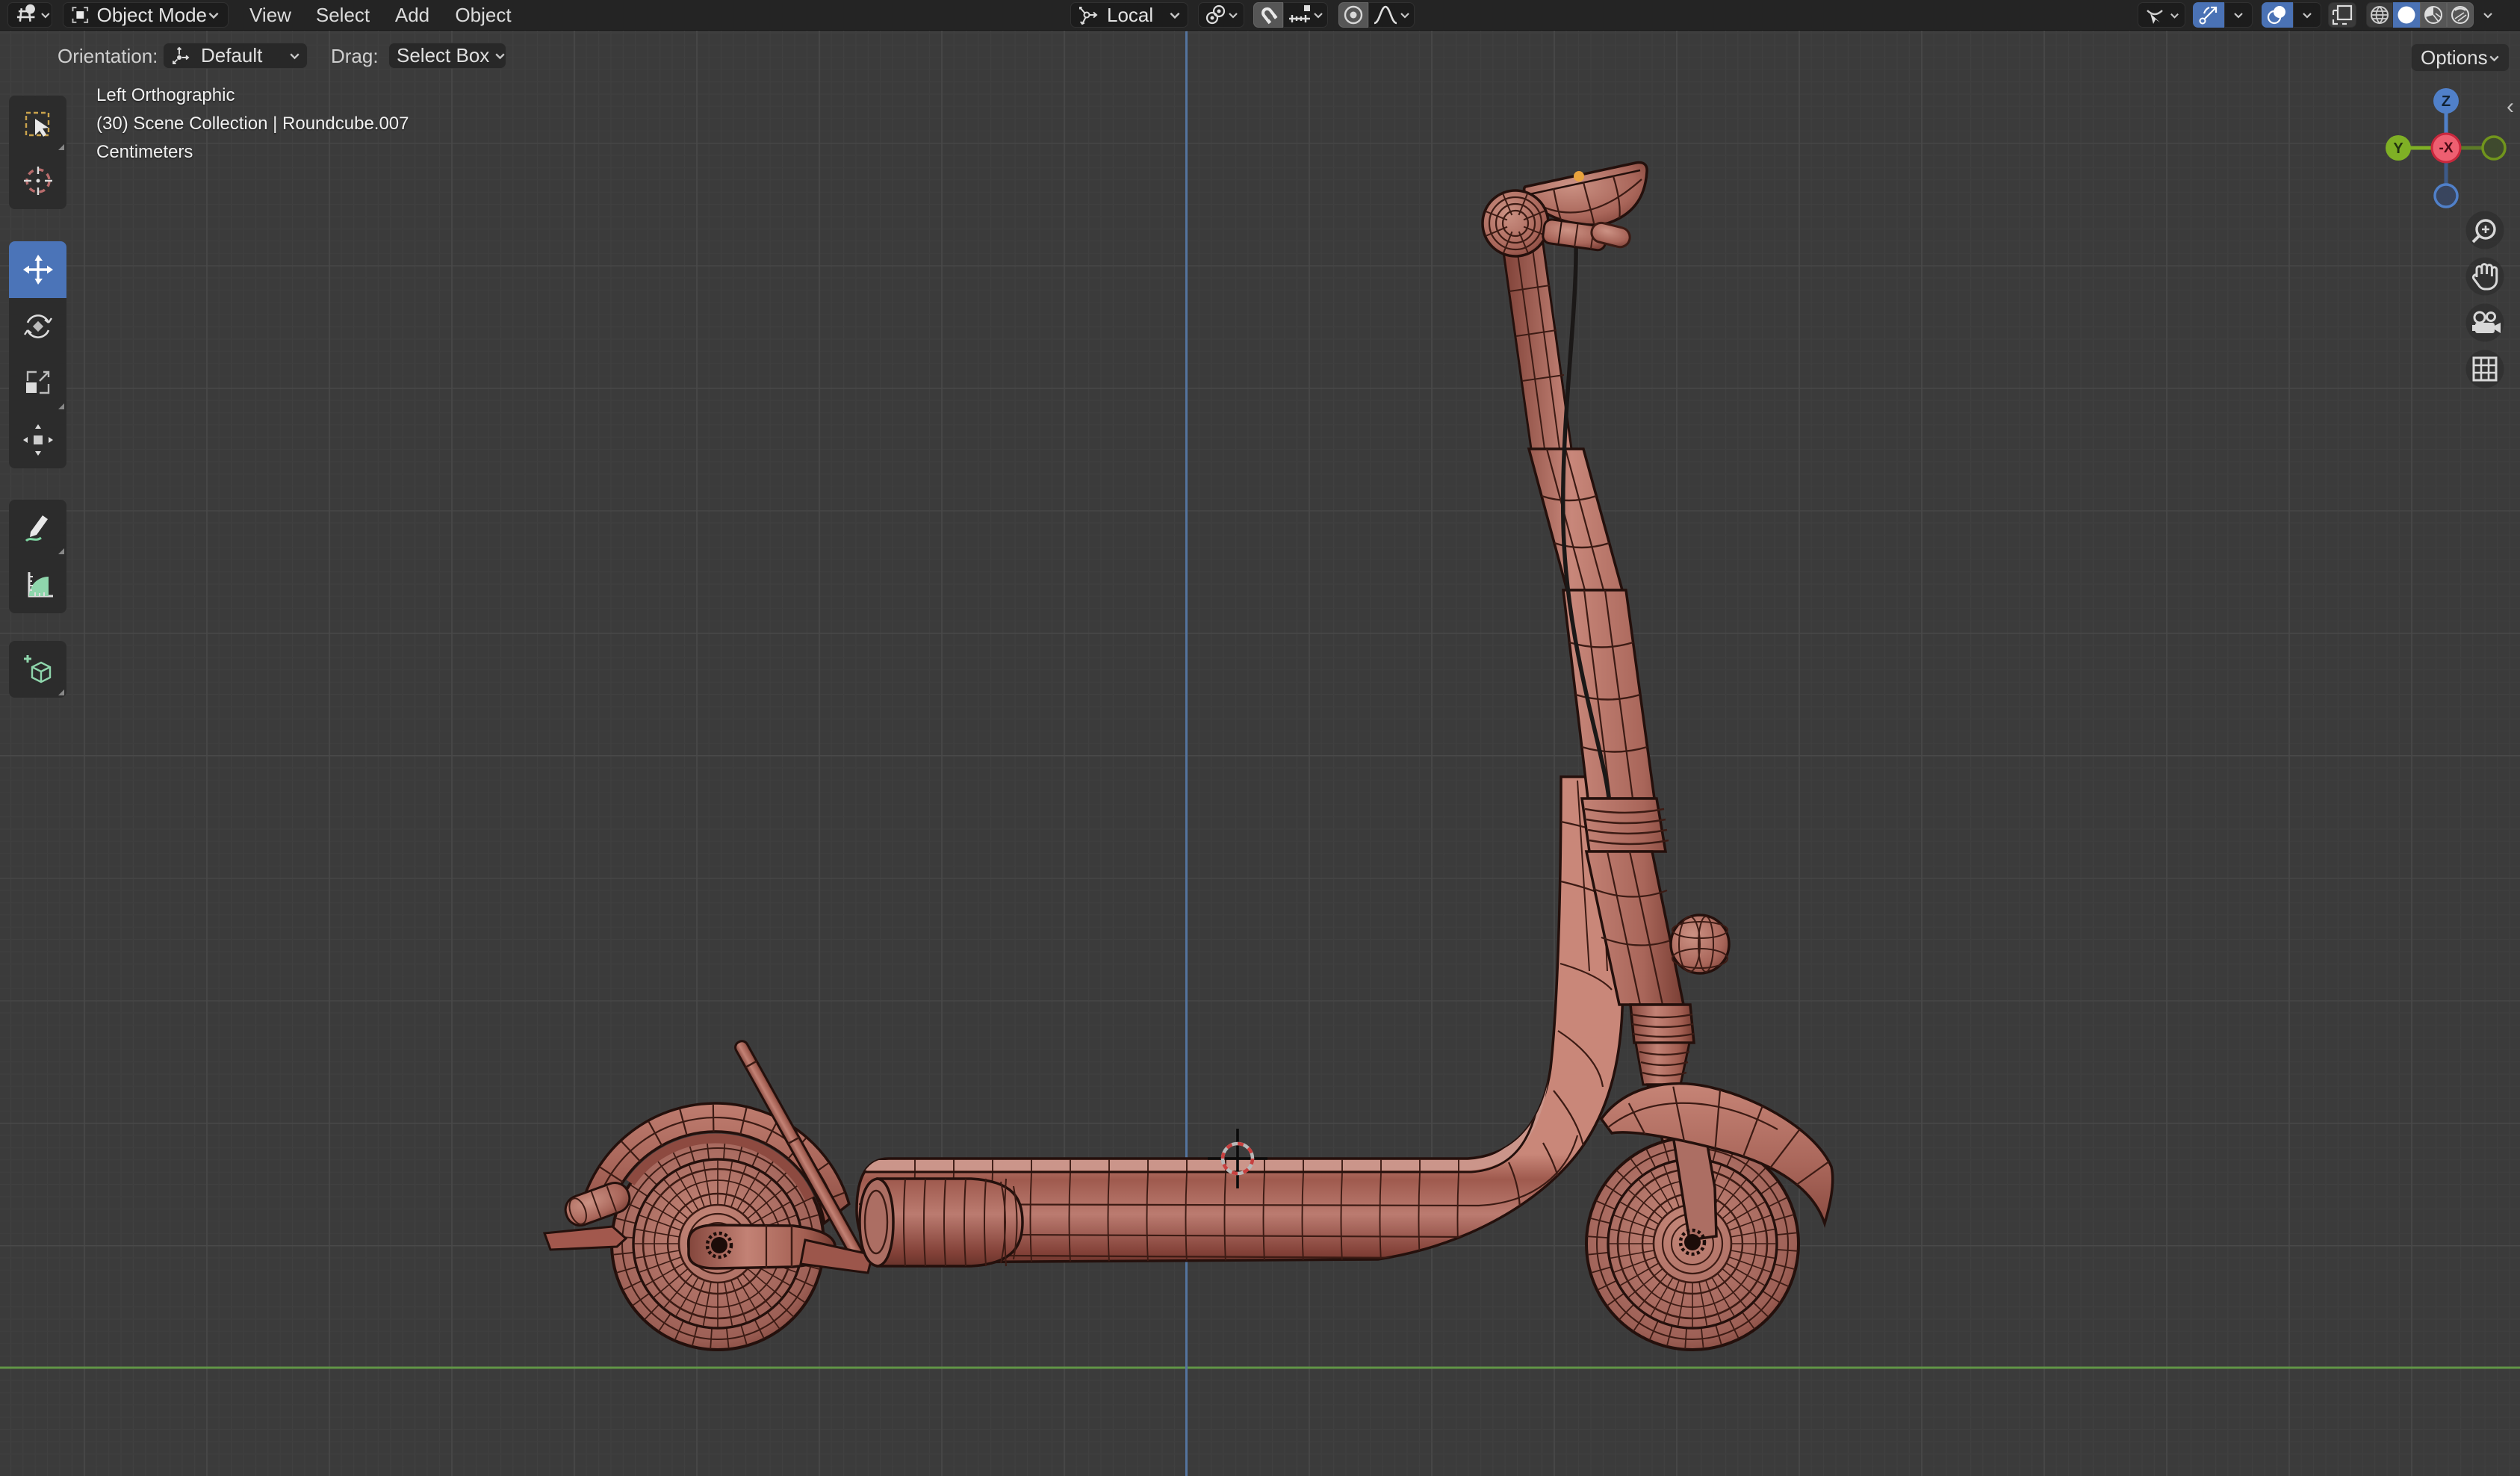 This screenshot has height=1476, width=2520. What do you see at coordinates (2446, 101) in the screenshot?
I see `svg-text: Z` at bounding box center [2446, 101].